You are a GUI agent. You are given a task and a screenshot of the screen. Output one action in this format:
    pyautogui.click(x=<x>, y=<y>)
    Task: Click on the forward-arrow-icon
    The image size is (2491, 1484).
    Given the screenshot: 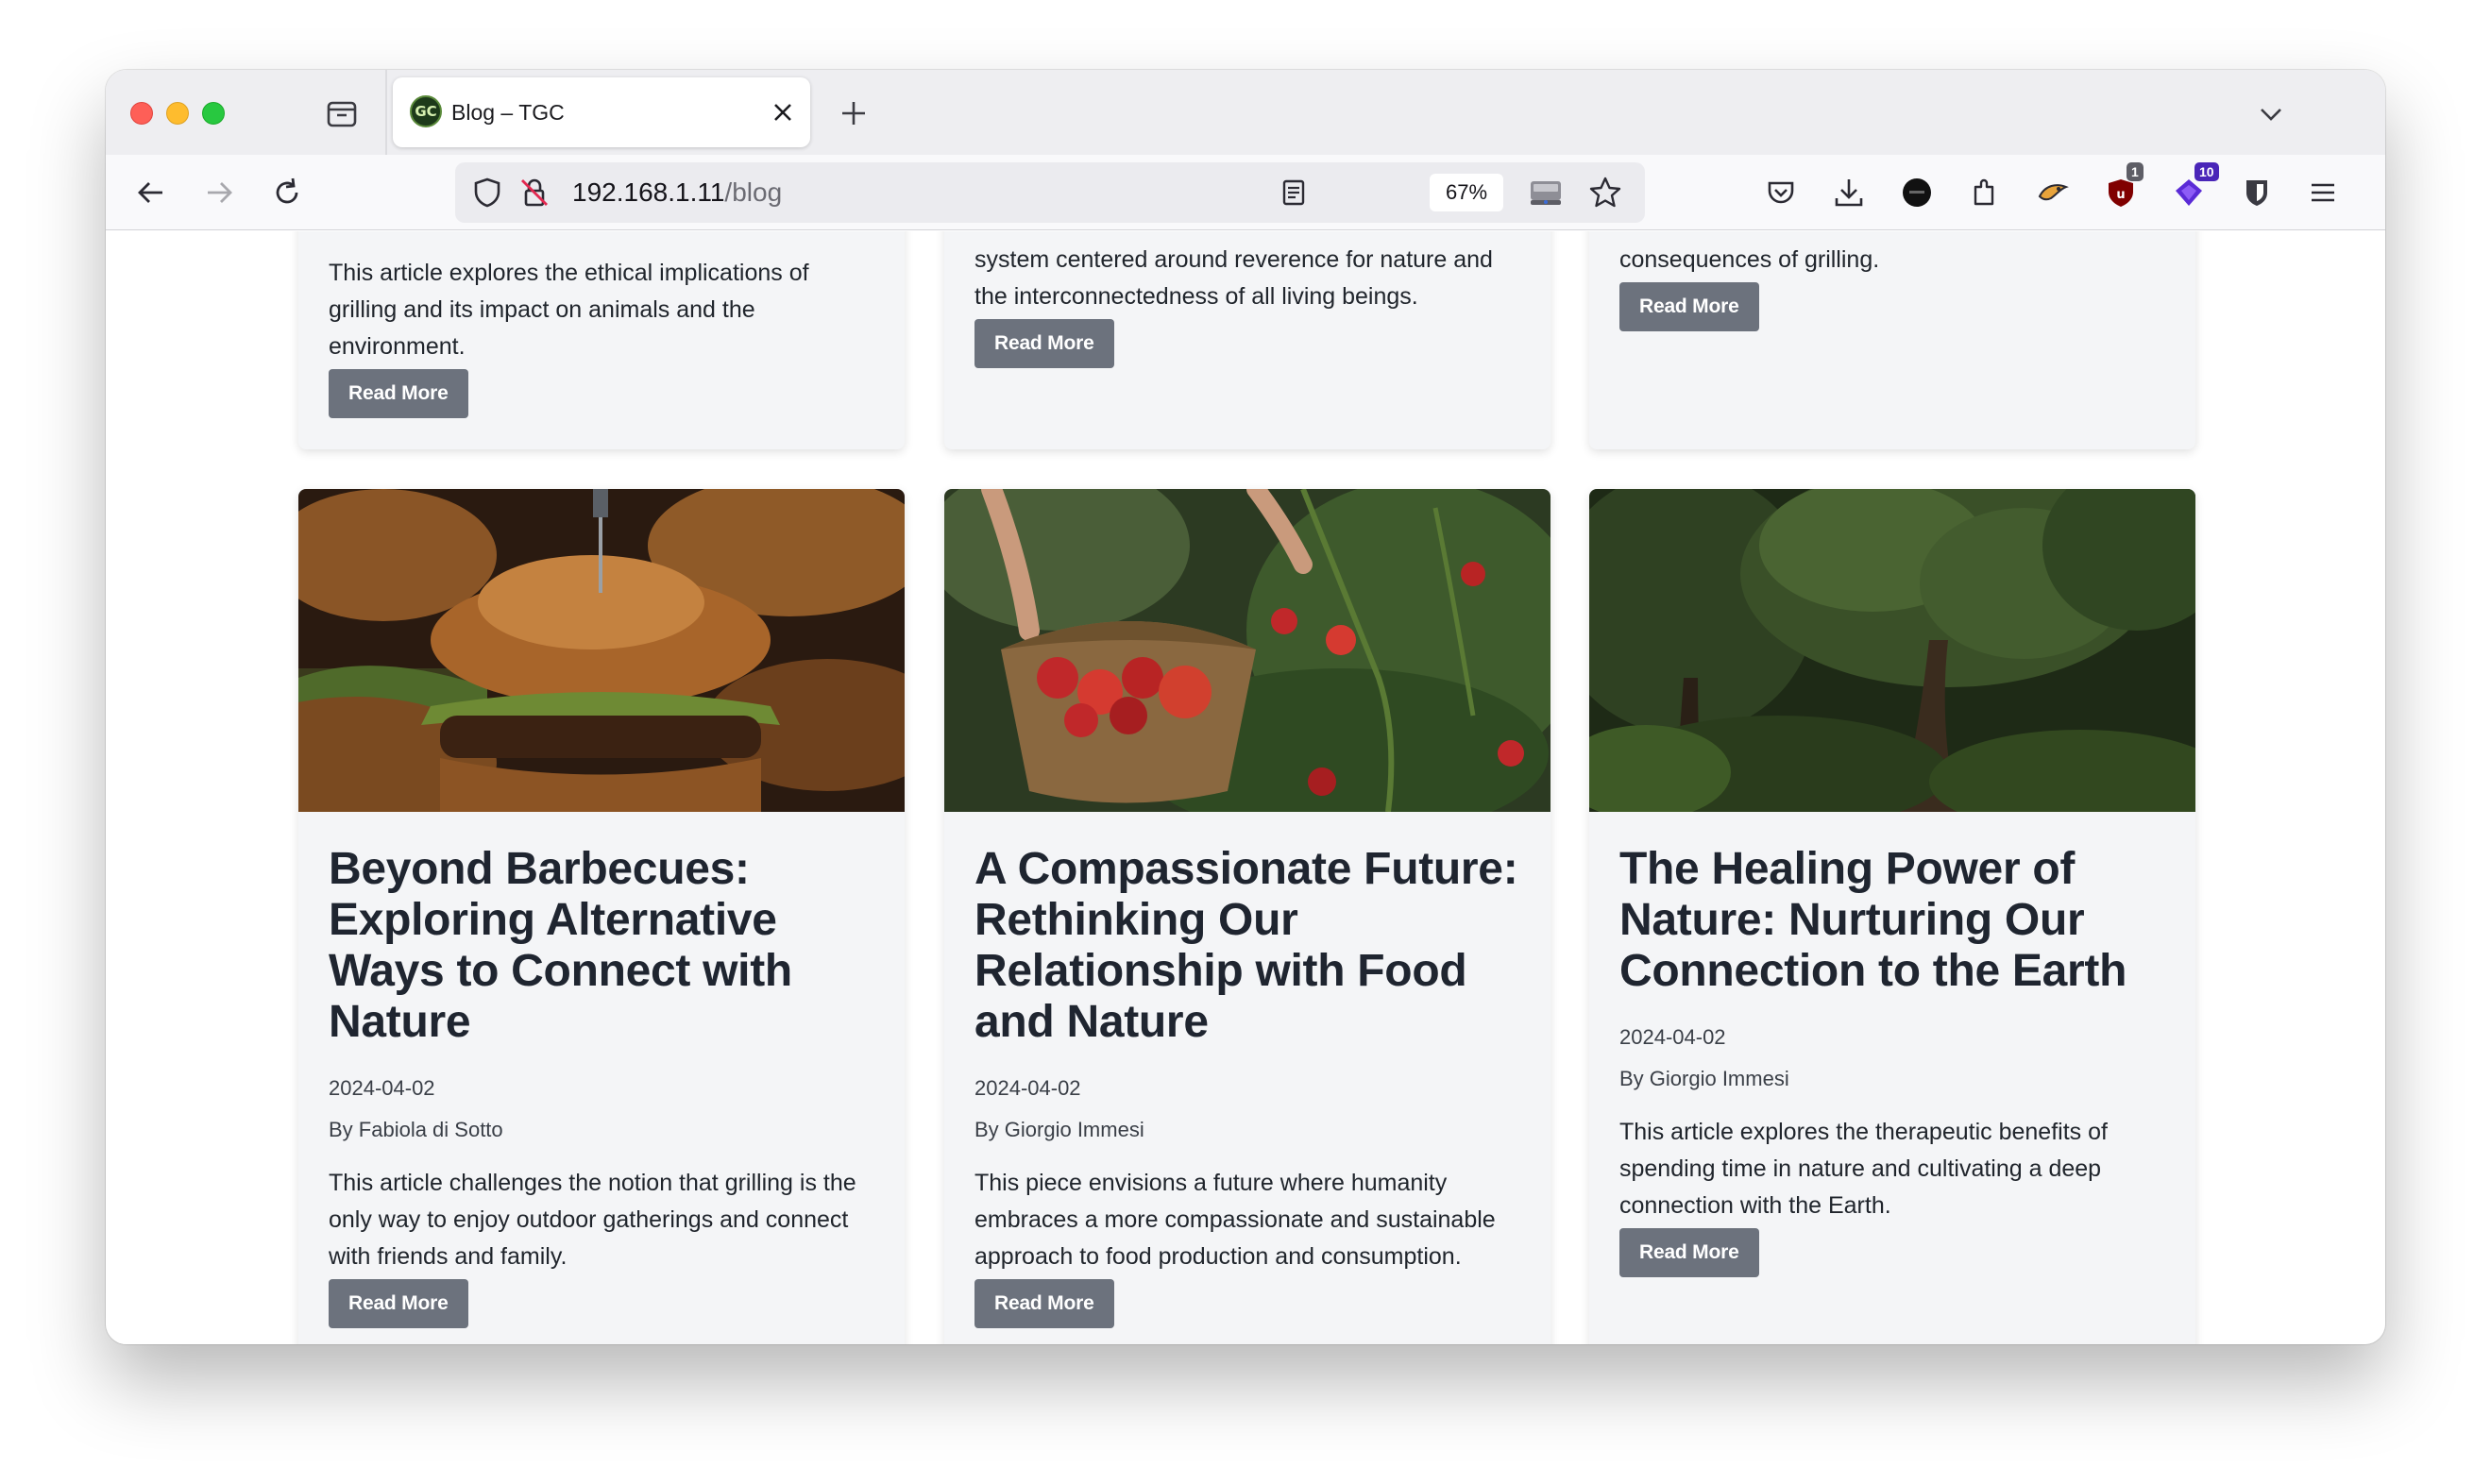 What is the action you would take?
    pyautogui.click(x=219, y=193)
    